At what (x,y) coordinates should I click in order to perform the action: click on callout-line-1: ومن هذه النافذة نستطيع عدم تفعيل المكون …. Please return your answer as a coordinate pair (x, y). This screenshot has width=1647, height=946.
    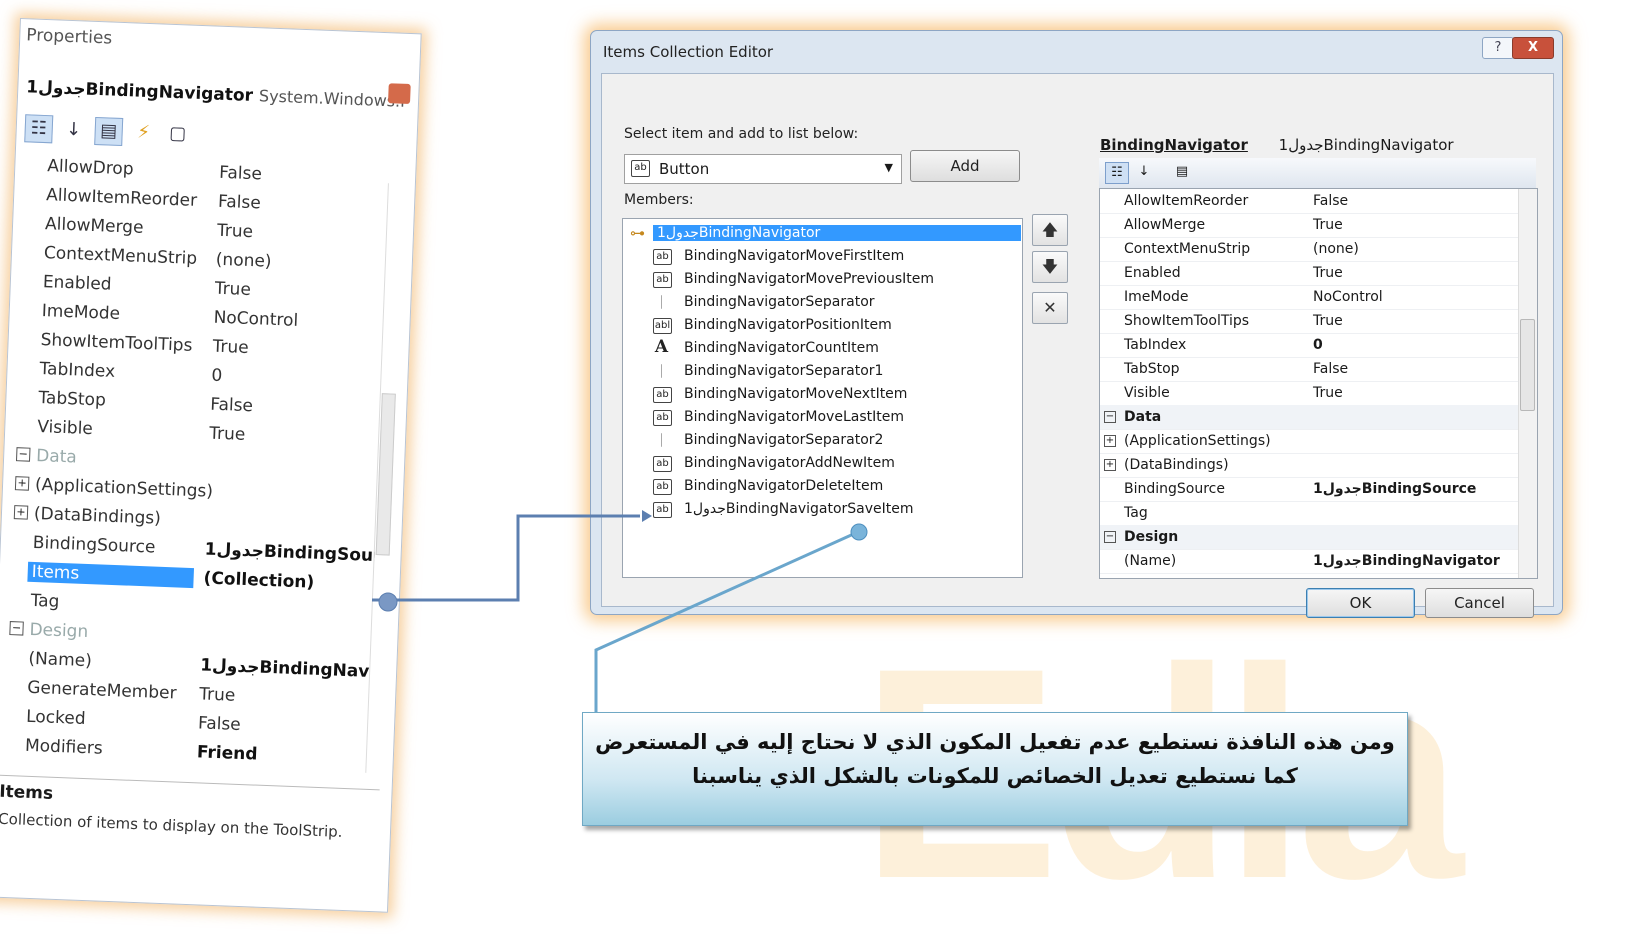
    Looking at the image, I should click on (995, 742).